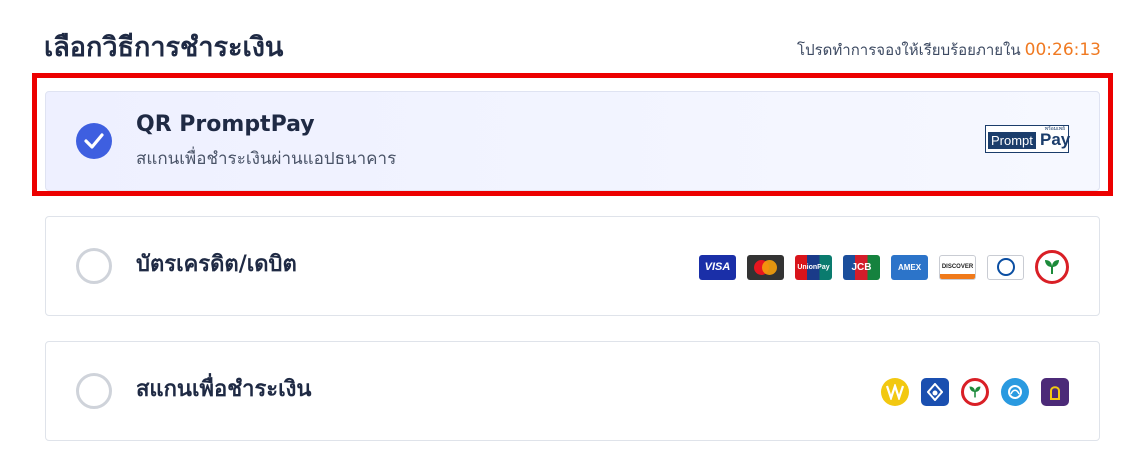  What do you see at coordinates (717, 267) in the screenshot?
I see `visa-logo: VISA` at bounding box center [717, 267].